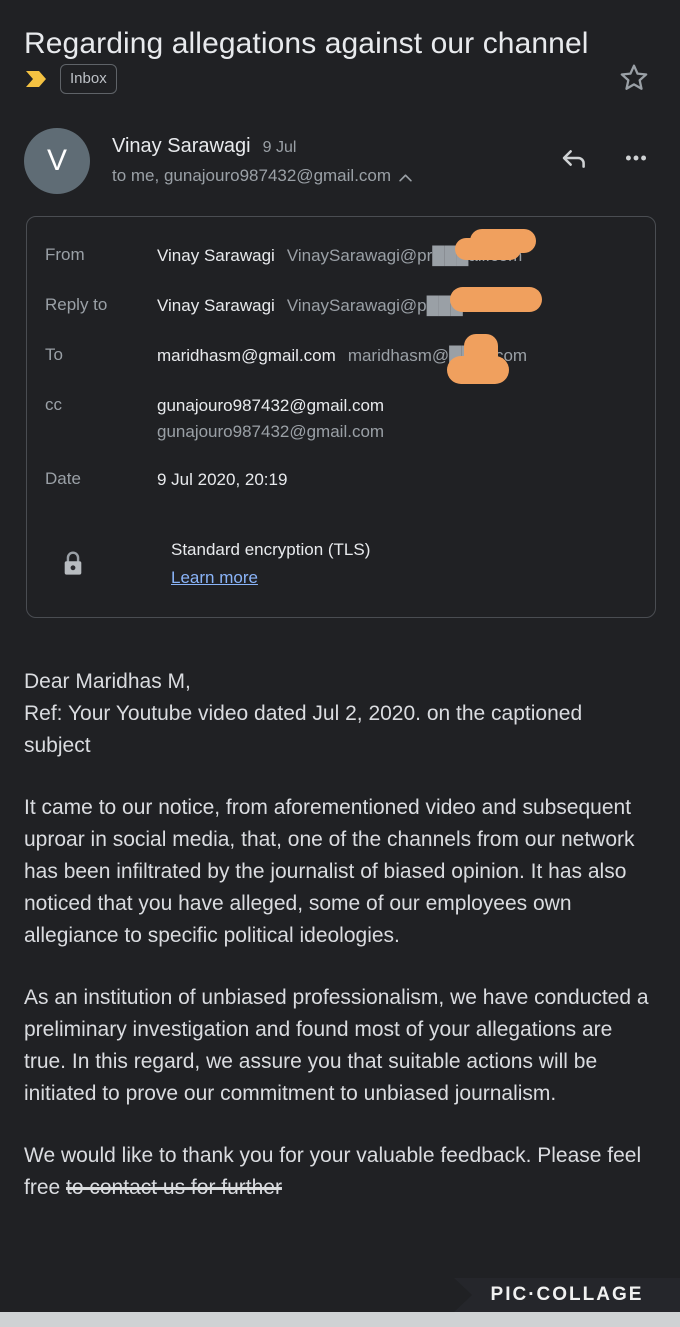  I want to click on detail-label: Reply to, so click(76, 304).